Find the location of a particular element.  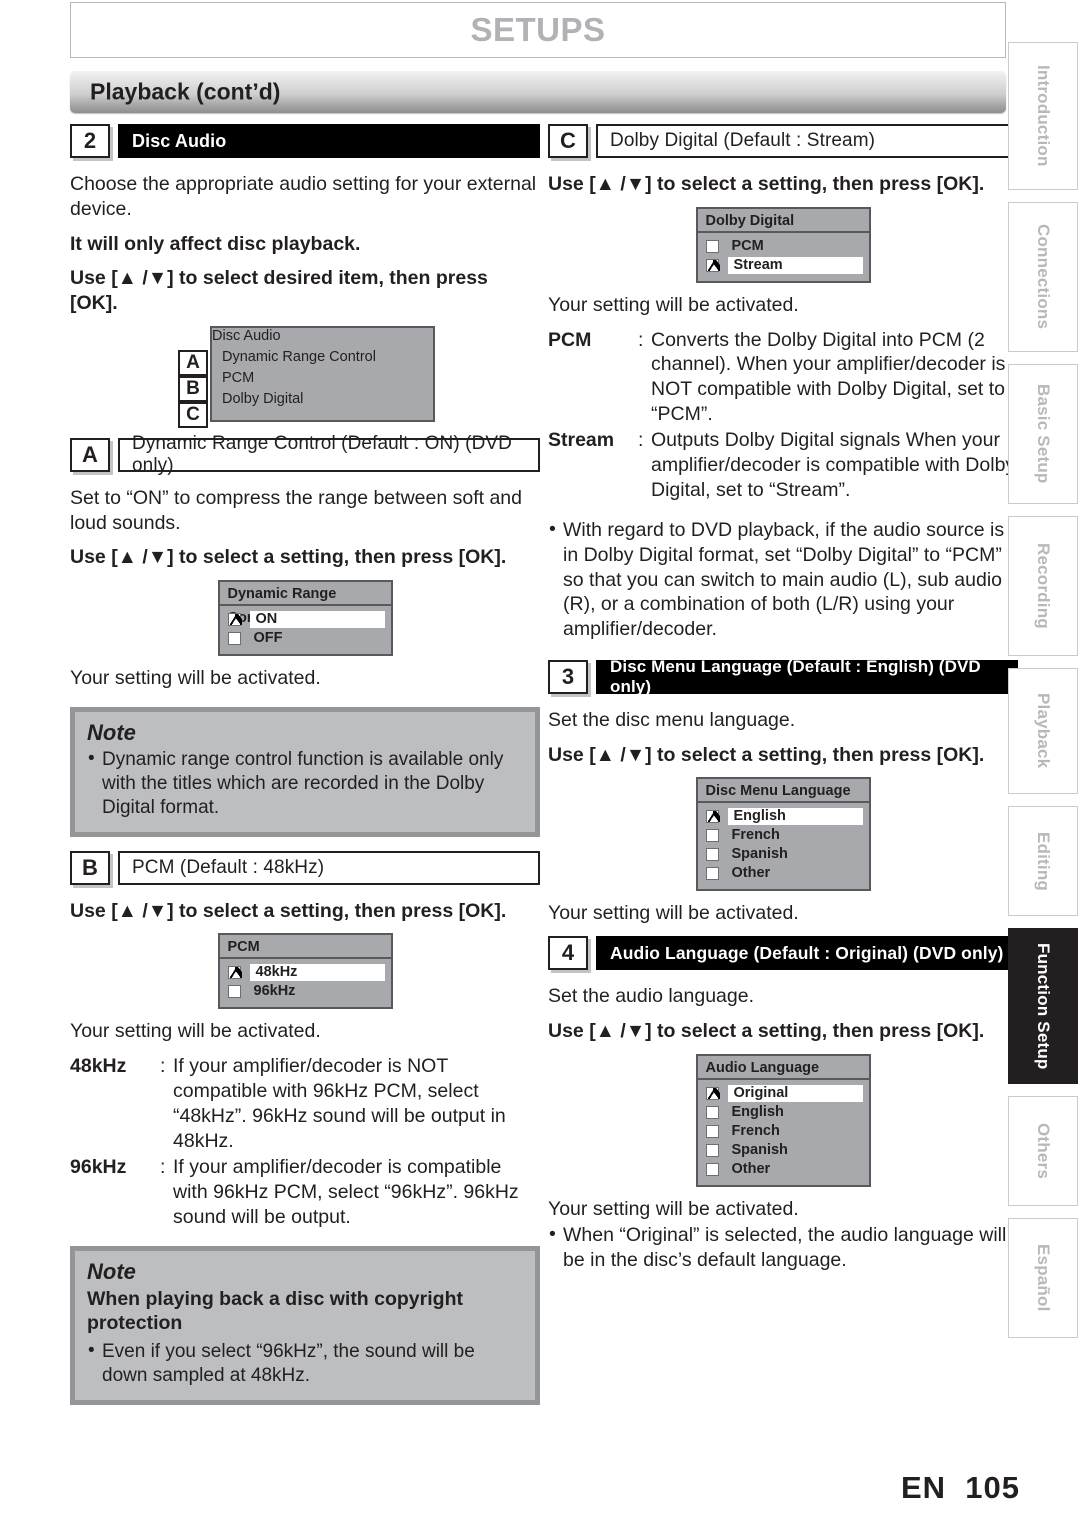

page-title: SETUPS is located at coordinates (538, 29).